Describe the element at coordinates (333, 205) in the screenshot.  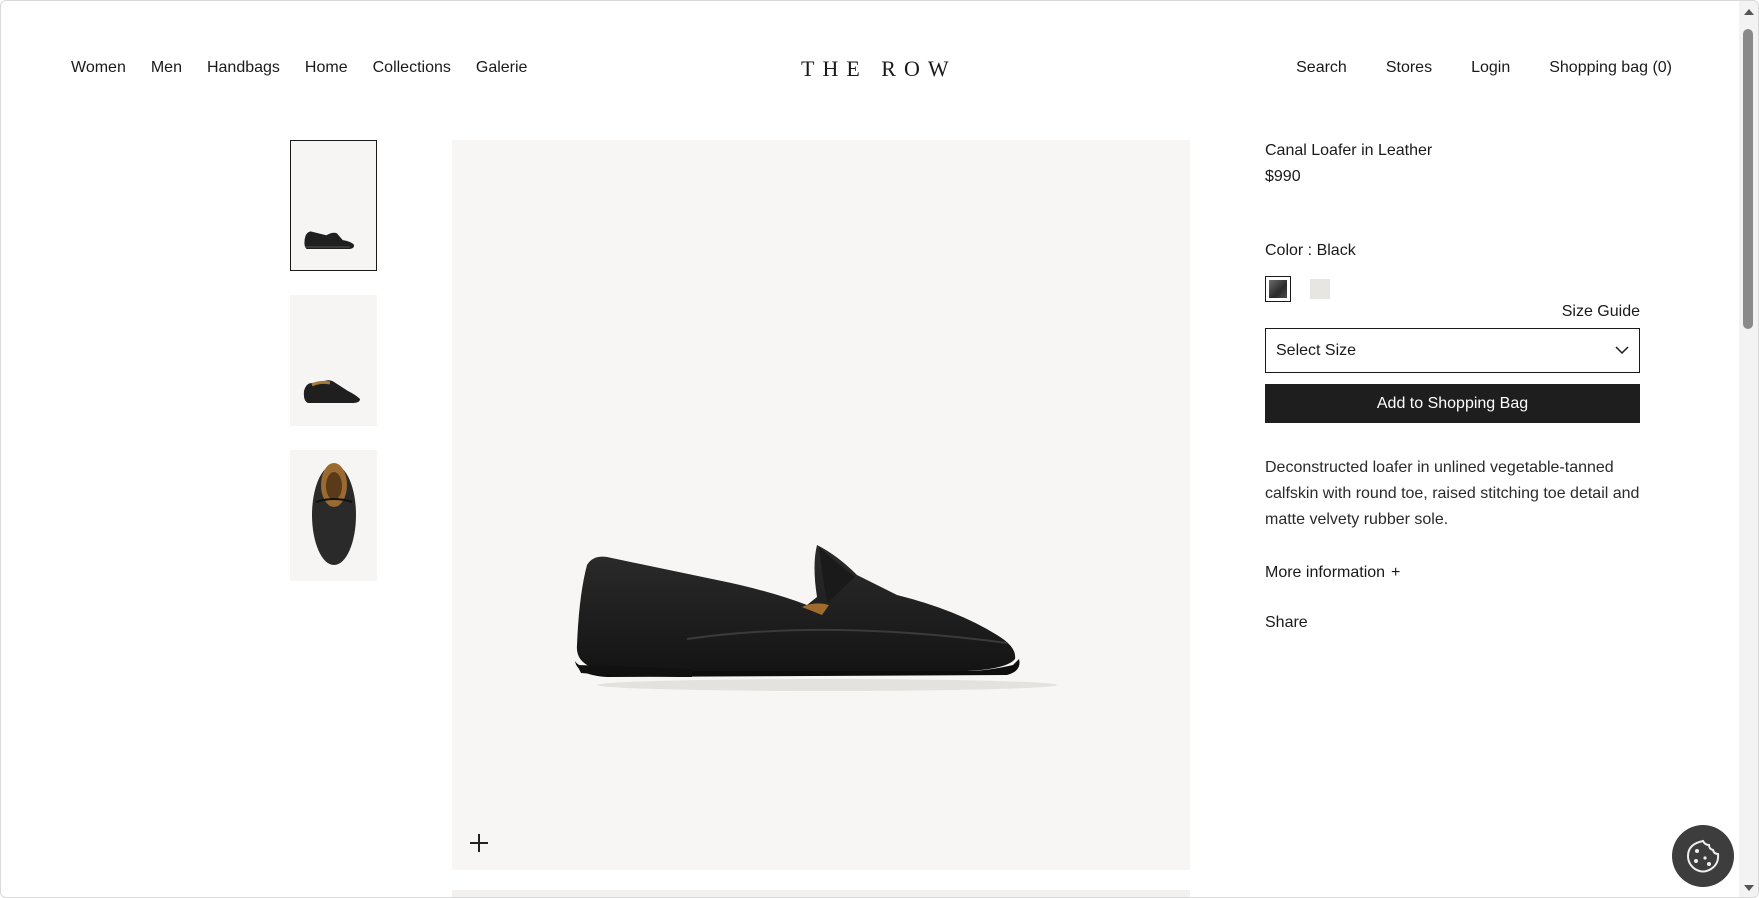
I see `thumbnail-side-view` at that location.